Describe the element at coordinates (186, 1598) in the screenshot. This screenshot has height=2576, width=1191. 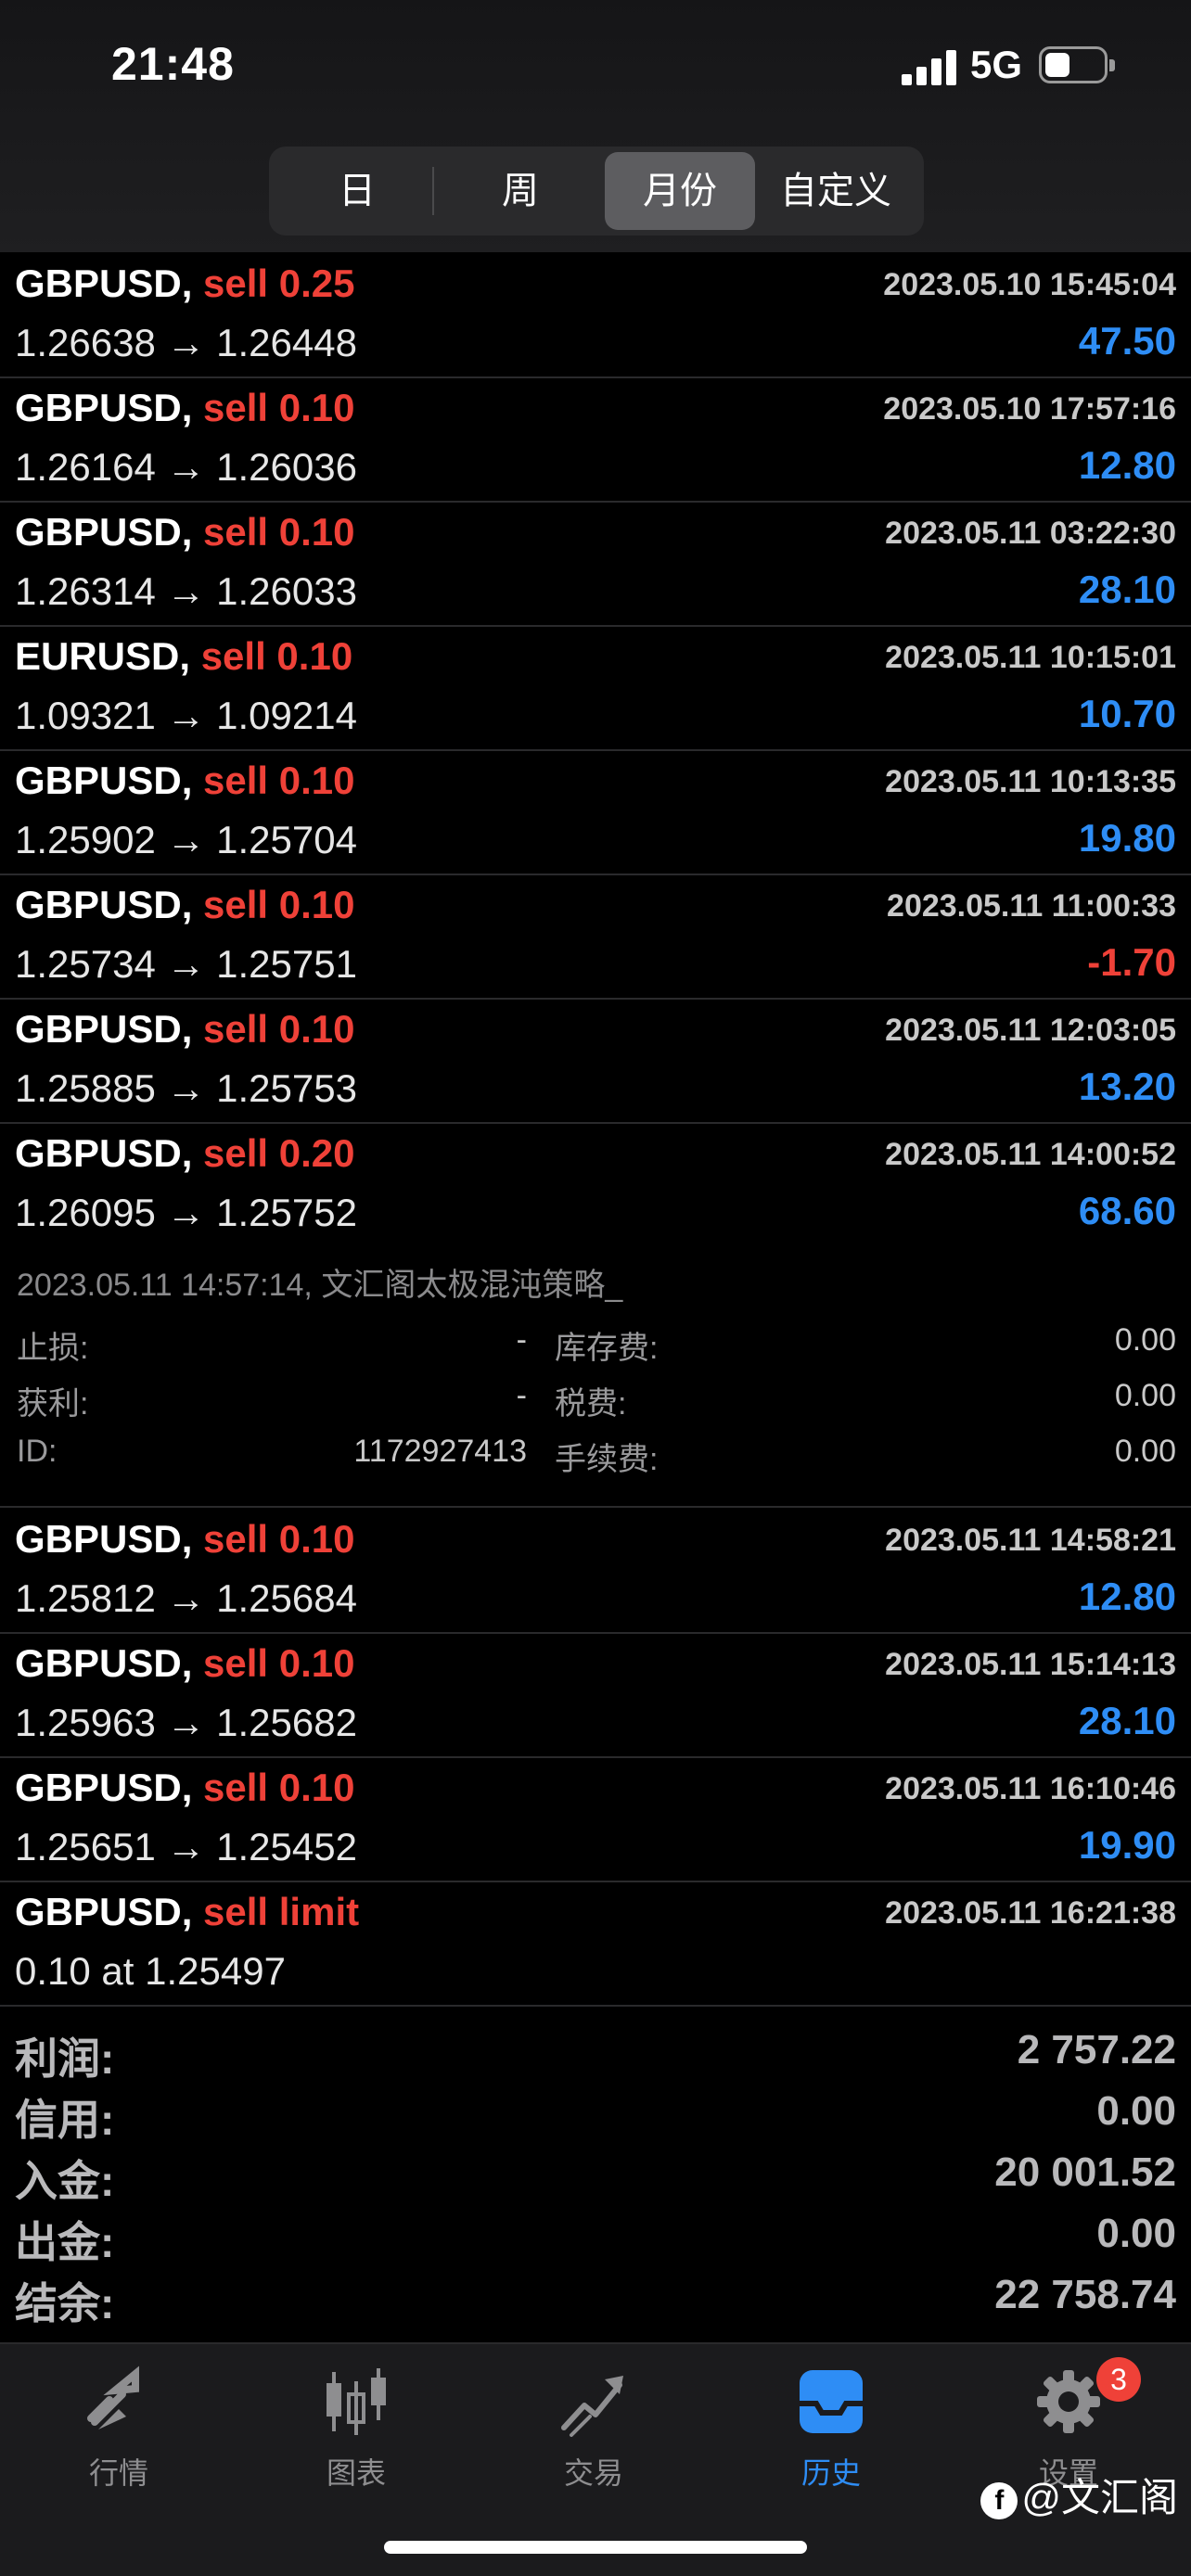
I see `trade-prices: 1.25812 → 1.25684` at that location.